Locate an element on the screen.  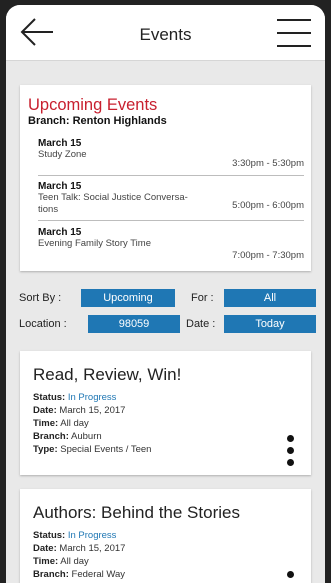
hamburger-menu-icon is located at coordinates (294, 33).